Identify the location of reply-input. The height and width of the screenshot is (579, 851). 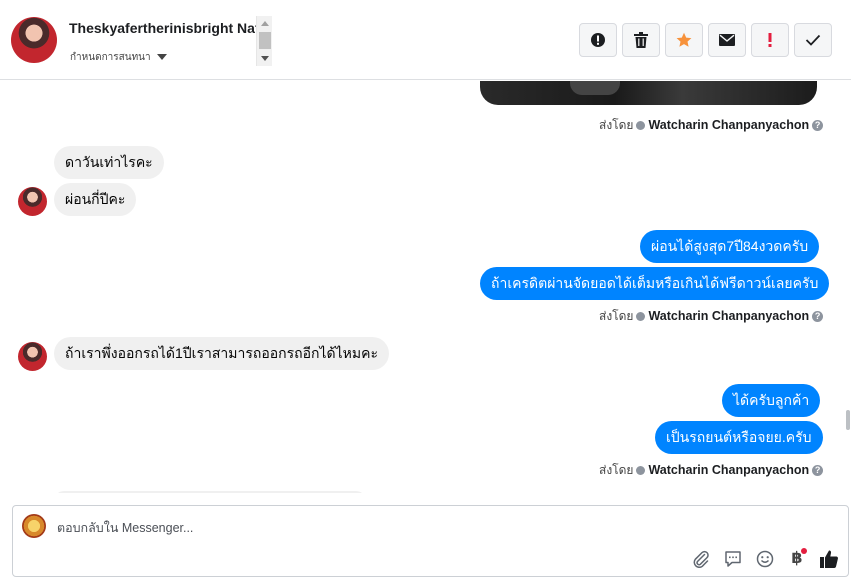
(357, 528).